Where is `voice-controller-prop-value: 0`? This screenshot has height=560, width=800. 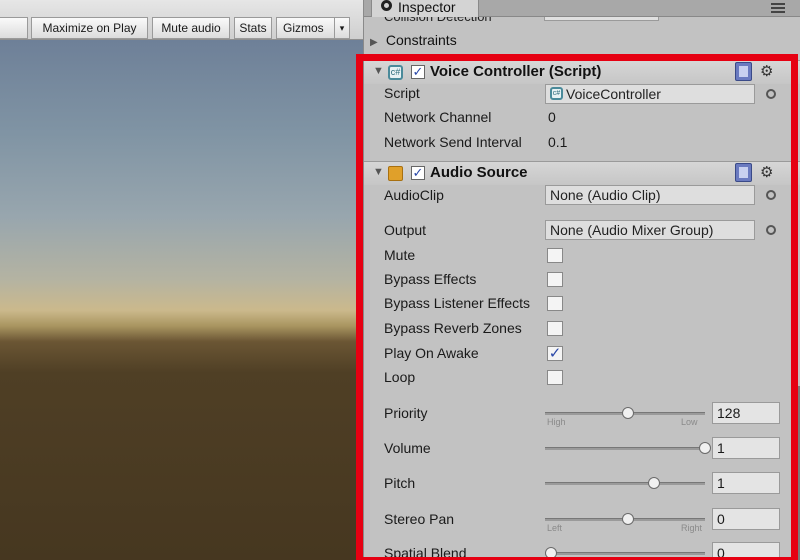
voice-controller-prop-value: 0 is located at coordinates (552, 117).